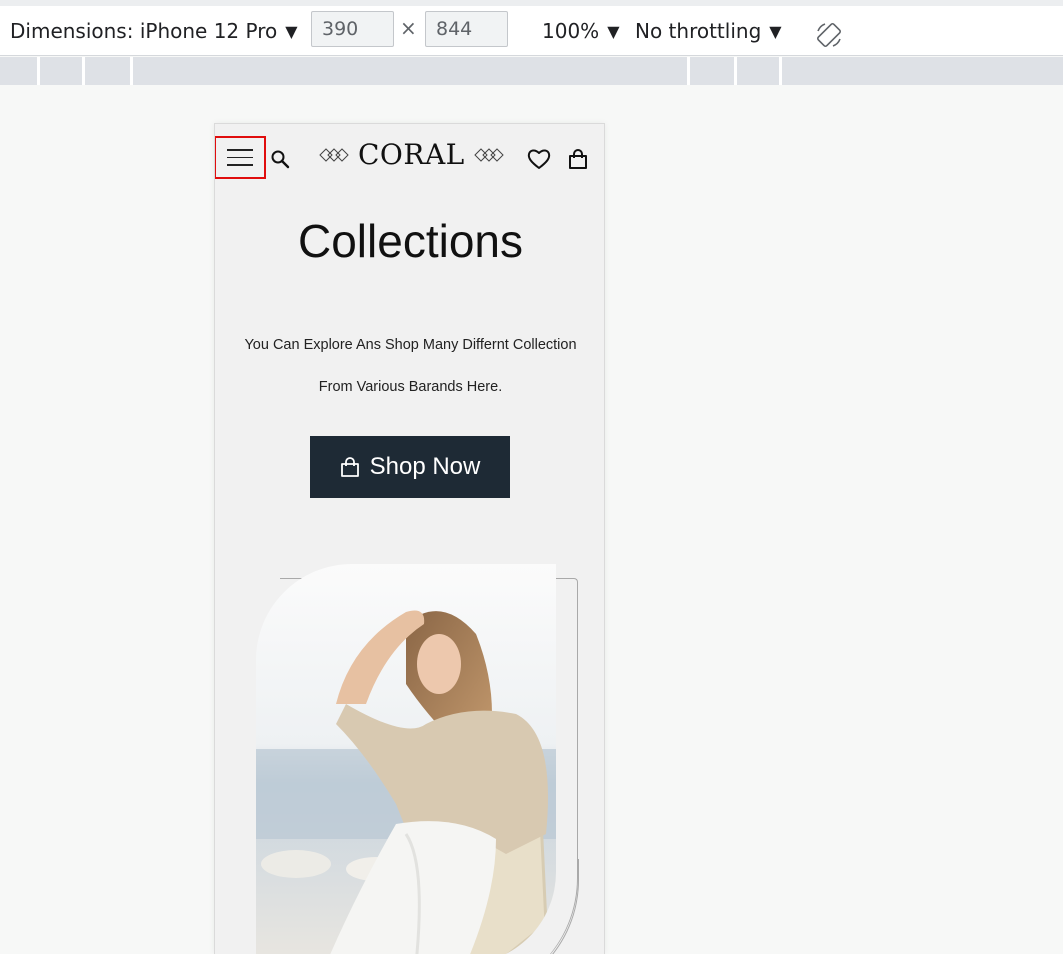 This screenshot has height=954, width=1063. I want to click on shop-now-label: Shop Now, so click(425, 466).